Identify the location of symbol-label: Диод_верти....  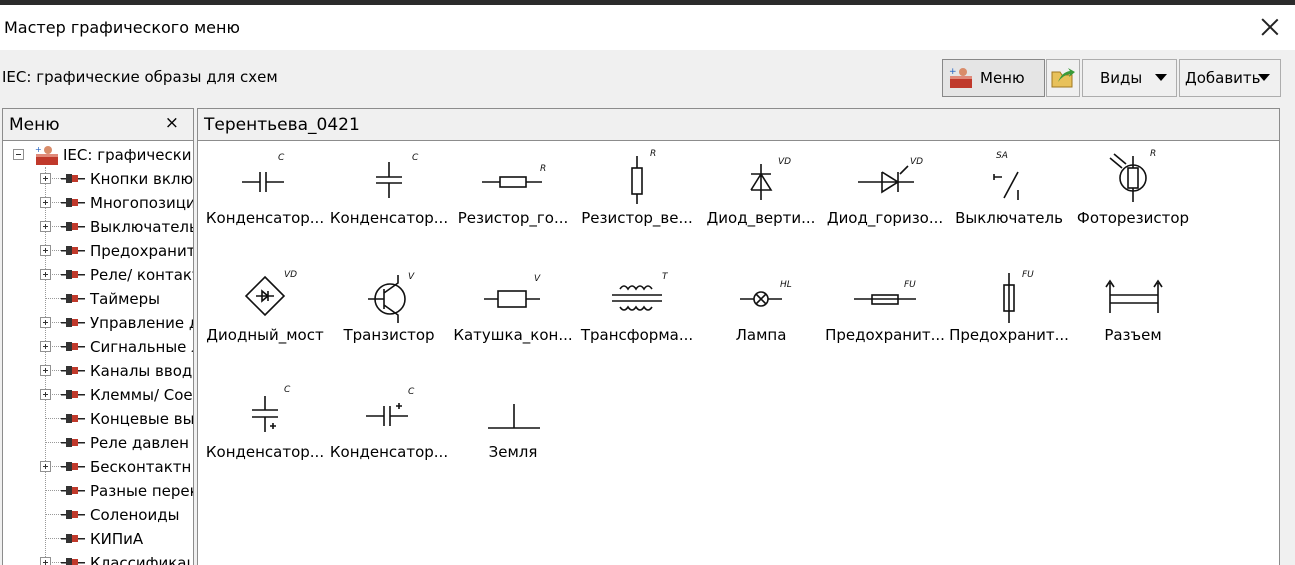
(761, 218).